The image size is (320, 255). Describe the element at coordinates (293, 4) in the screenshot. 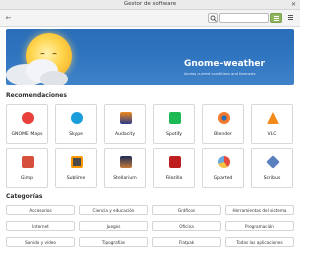

I see `close-icon: ✕` at that location.